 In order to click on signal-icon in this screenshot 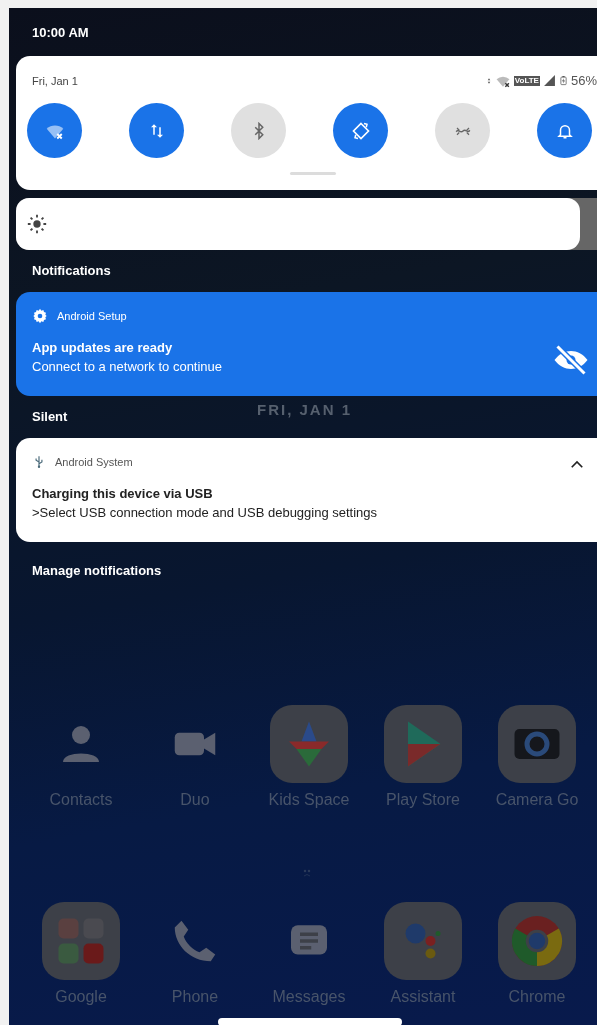, I will do `click(549, 80)`.